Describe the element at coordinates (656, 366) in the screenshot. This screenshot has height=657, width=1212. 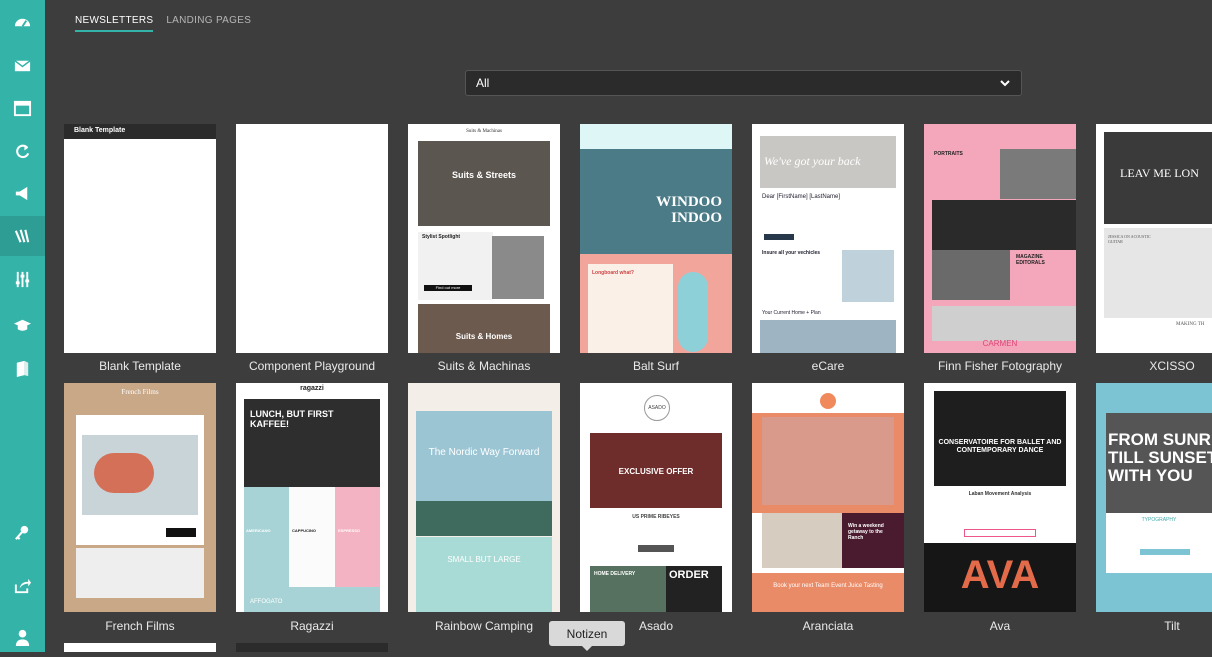
I see `template-name: Balt Surf` at that location.